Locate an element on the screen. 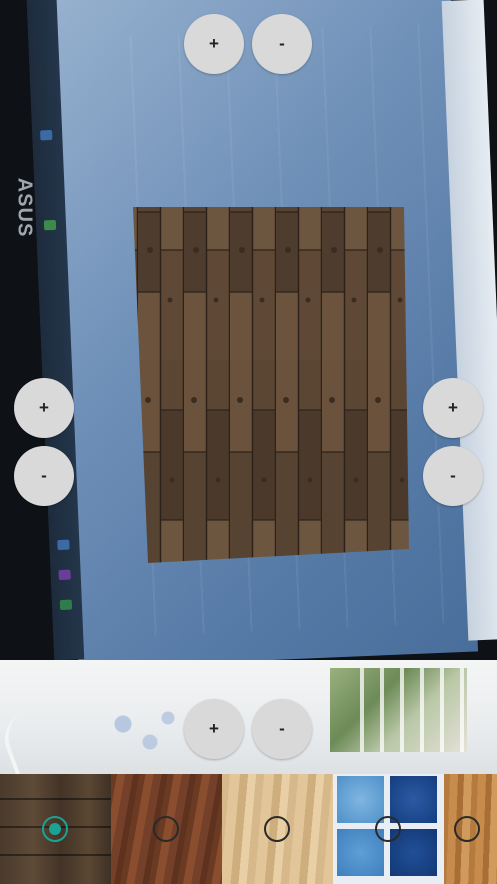 The image size is (497, 884). material-picker is located at coordinates (248, 829).